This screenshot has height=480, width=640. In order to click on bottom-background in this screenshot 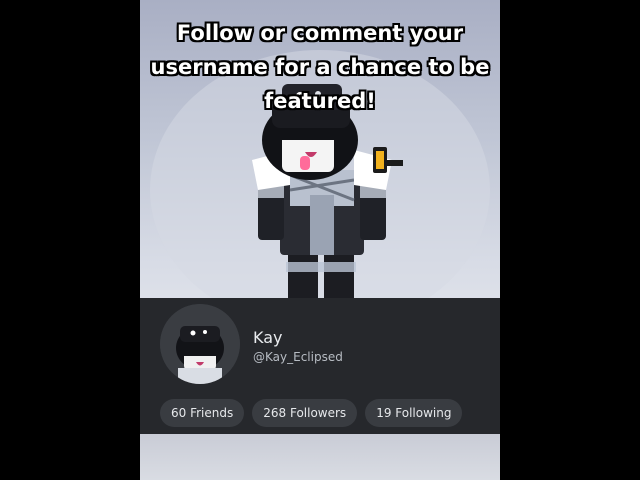, I will do `click(320, 457)`.